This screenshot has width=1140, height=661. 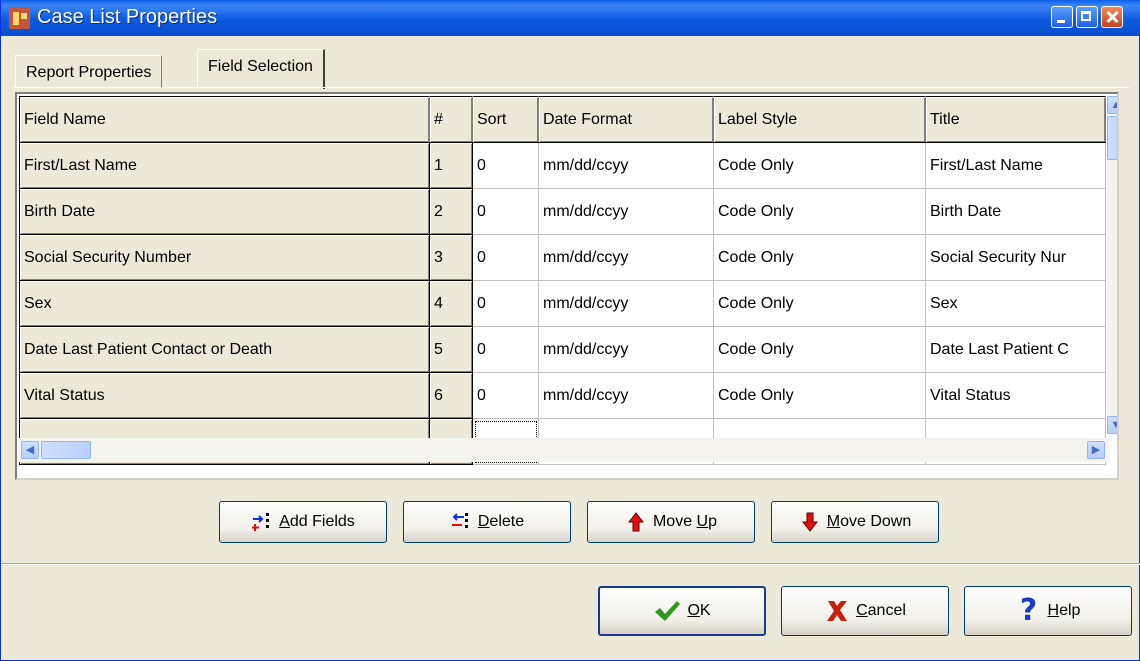 What do you see at coordinates (1015, 119) in the screenshot?
I see `column-header-title: Title` at bounding box center [1015, 119].